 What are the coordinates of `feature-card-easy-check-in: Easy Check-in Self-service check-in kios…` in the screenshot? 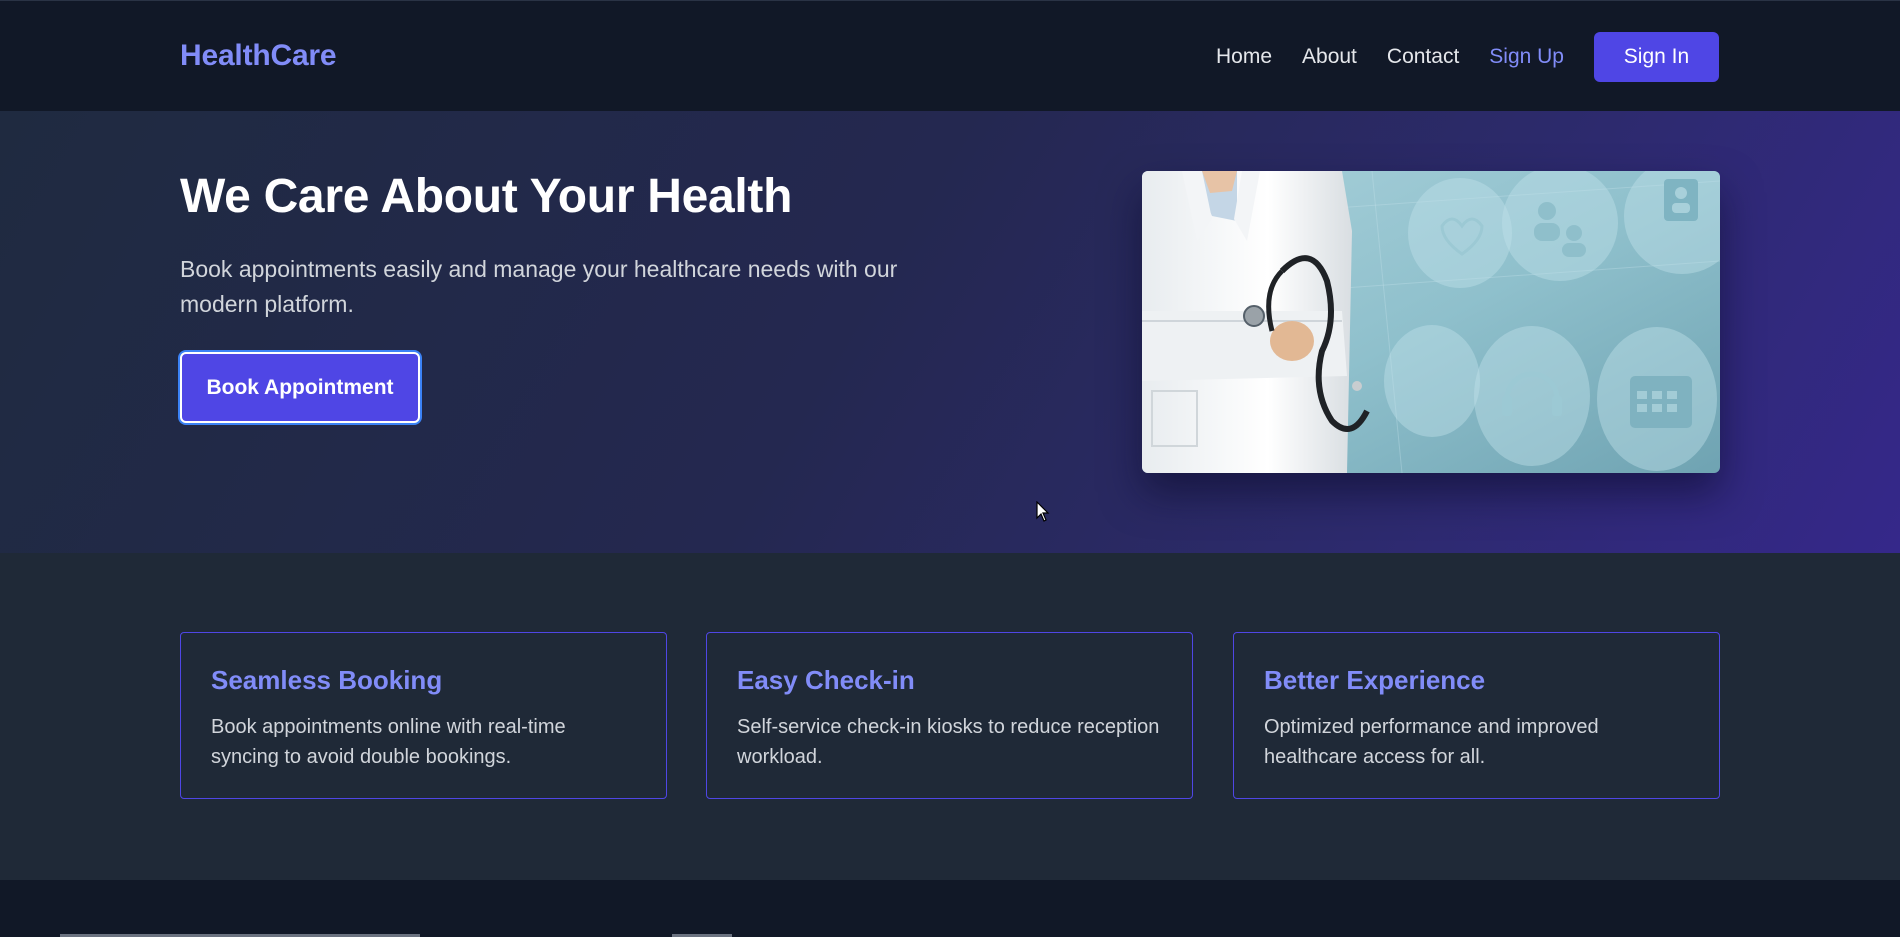 It's located at (949, 715).